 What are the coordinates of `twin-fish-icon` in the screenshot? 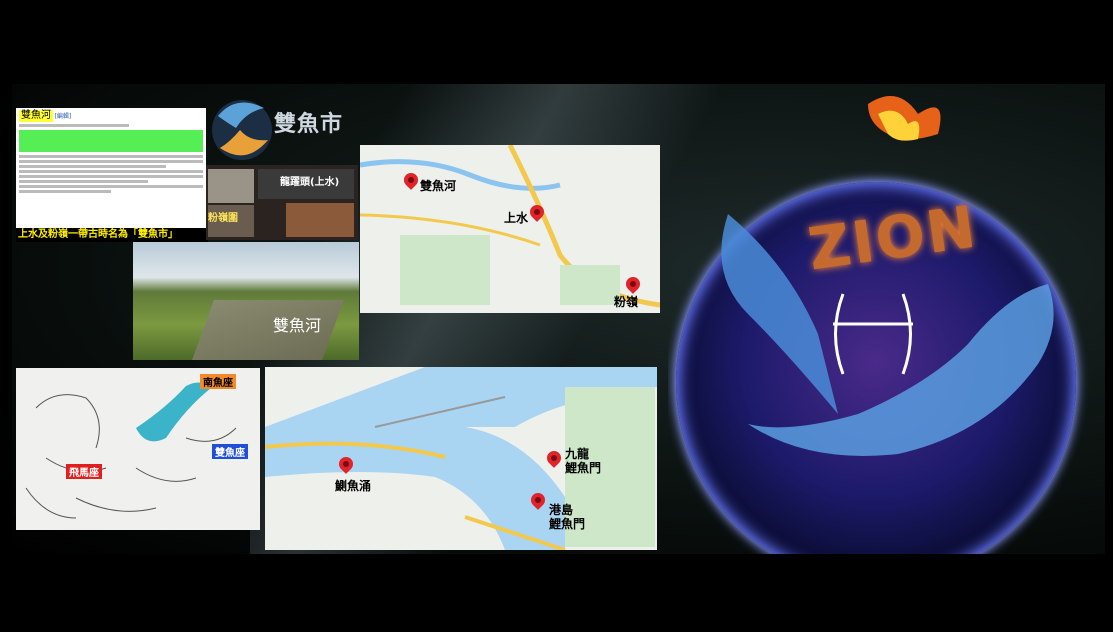 It's located at (242, 130).